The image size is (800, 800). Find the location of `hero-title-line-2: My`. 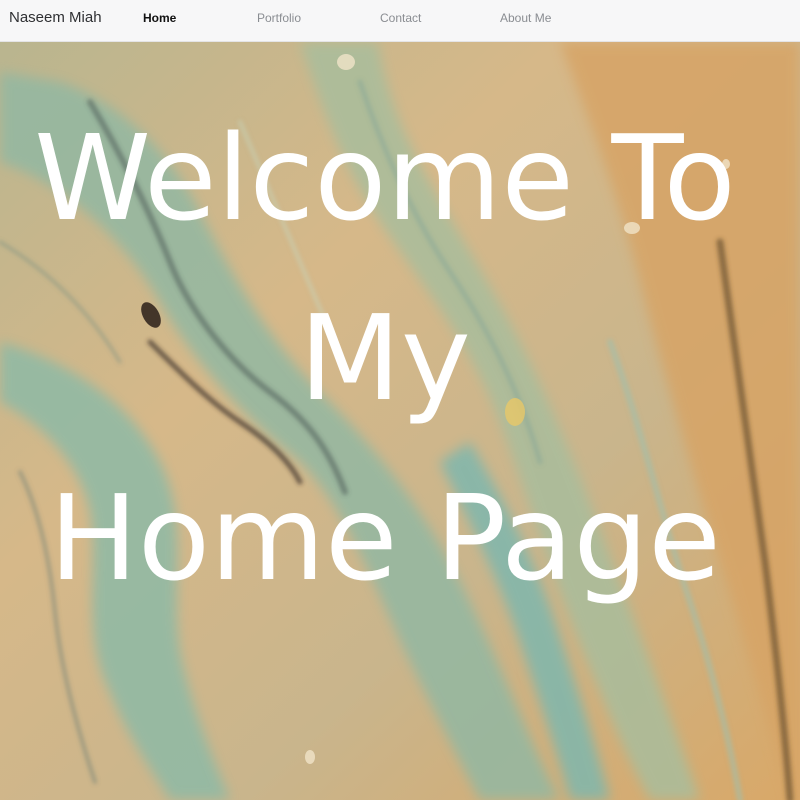

hero-title-line-2: My is located at coordinates (385, 358).